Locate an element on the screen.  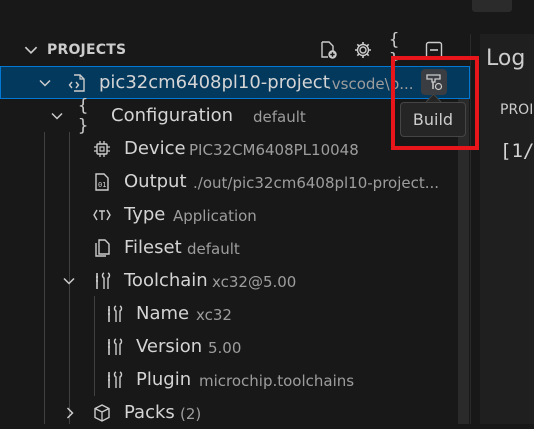
chip-icon is located at coordinates (102, 149).